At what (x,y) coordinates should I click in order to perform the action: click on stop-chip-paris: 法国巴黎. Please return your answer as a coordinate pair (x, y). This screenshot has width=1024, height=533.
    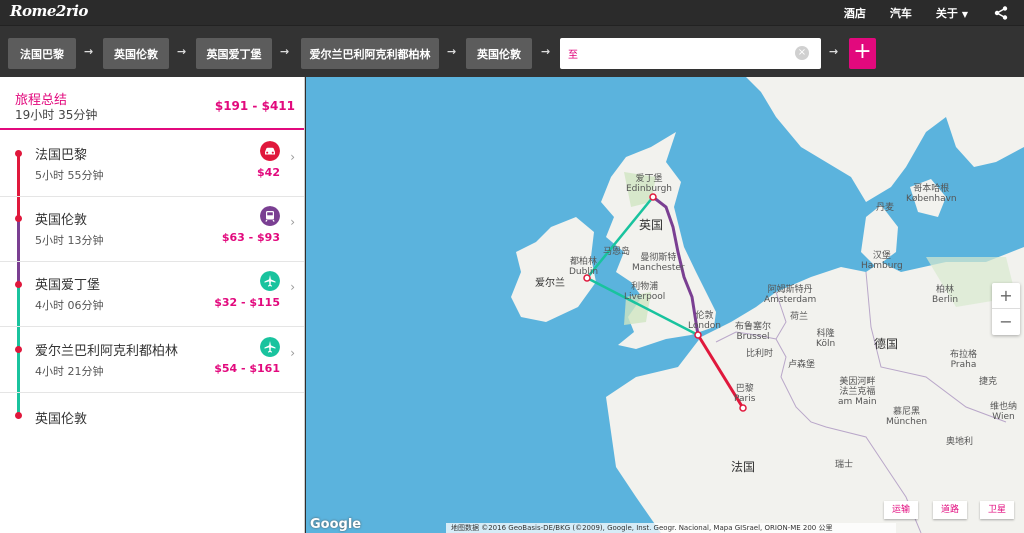
    Looking at the image, I should click on (42, 53).